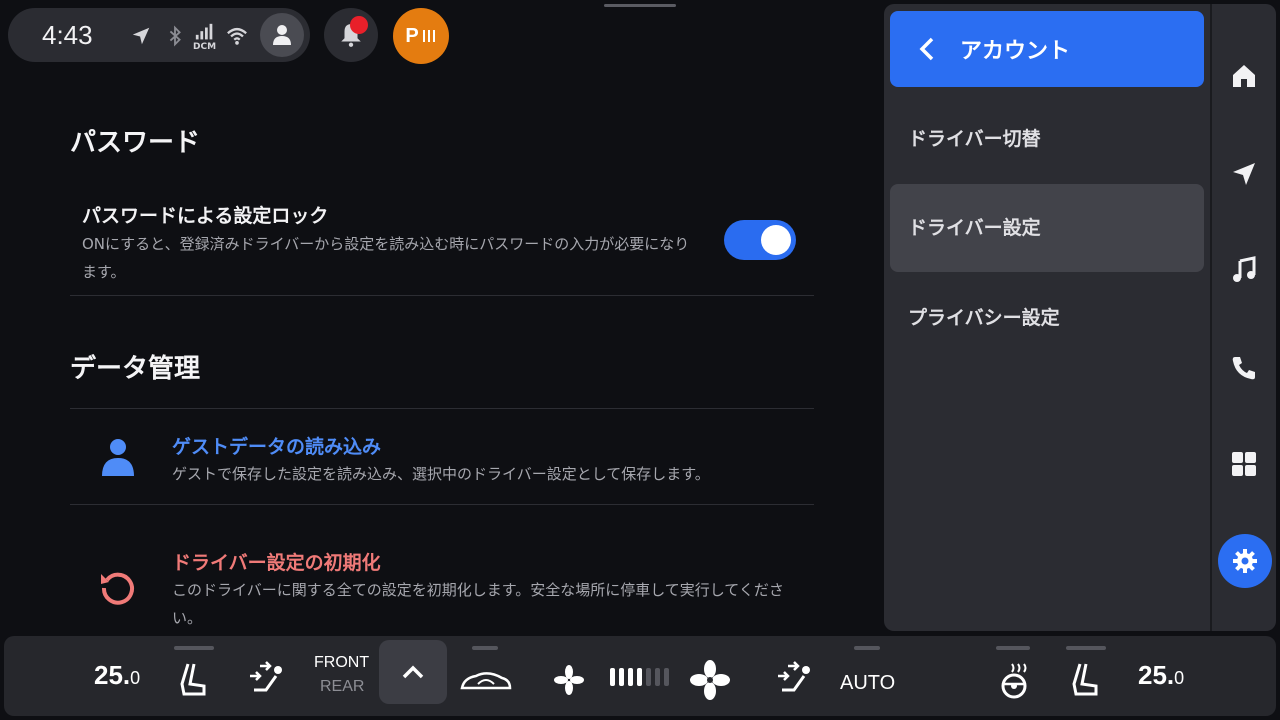 This screenshot has height=720, width=1280. Describe the element at coordinates (205, 47) in the screenshot. I see `dcm-label: DCM` at that location.